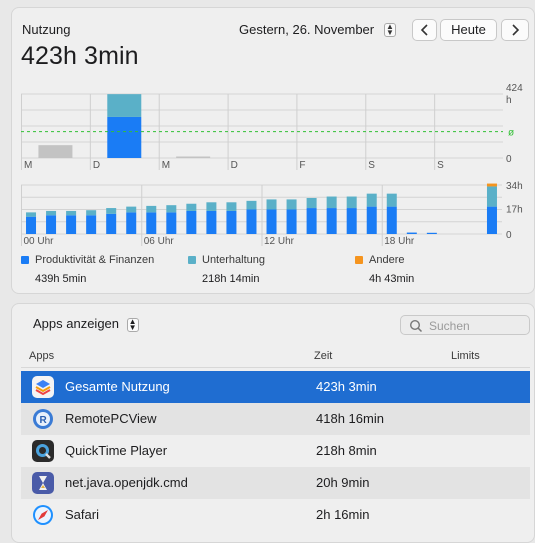  I want to click on hourly-x-label: 18 Uhr, so click(399, 241).